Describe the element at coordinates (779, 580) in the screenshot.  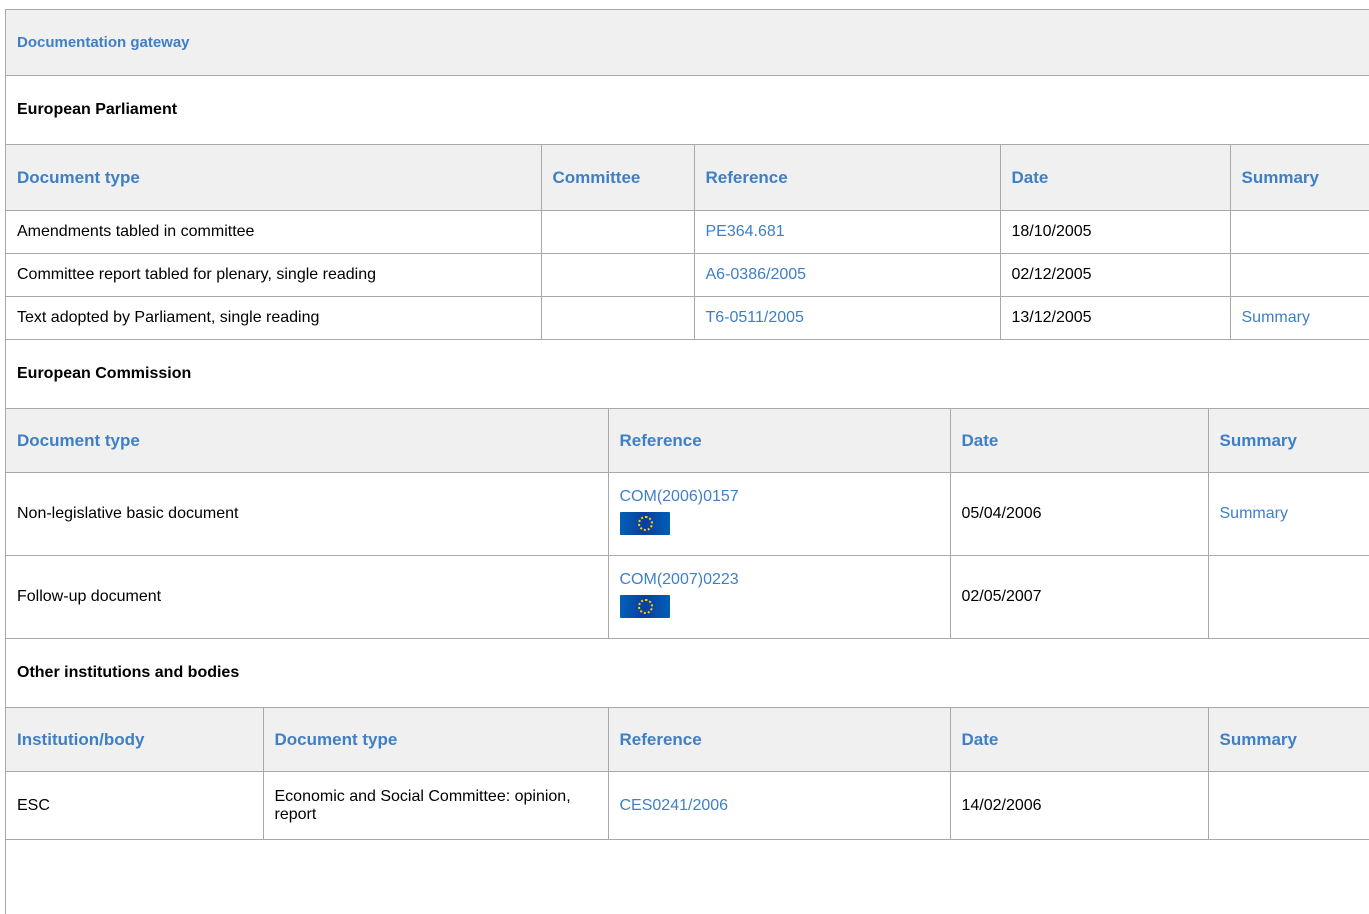
I see `reference-link: COM(2007)0223` at that location.